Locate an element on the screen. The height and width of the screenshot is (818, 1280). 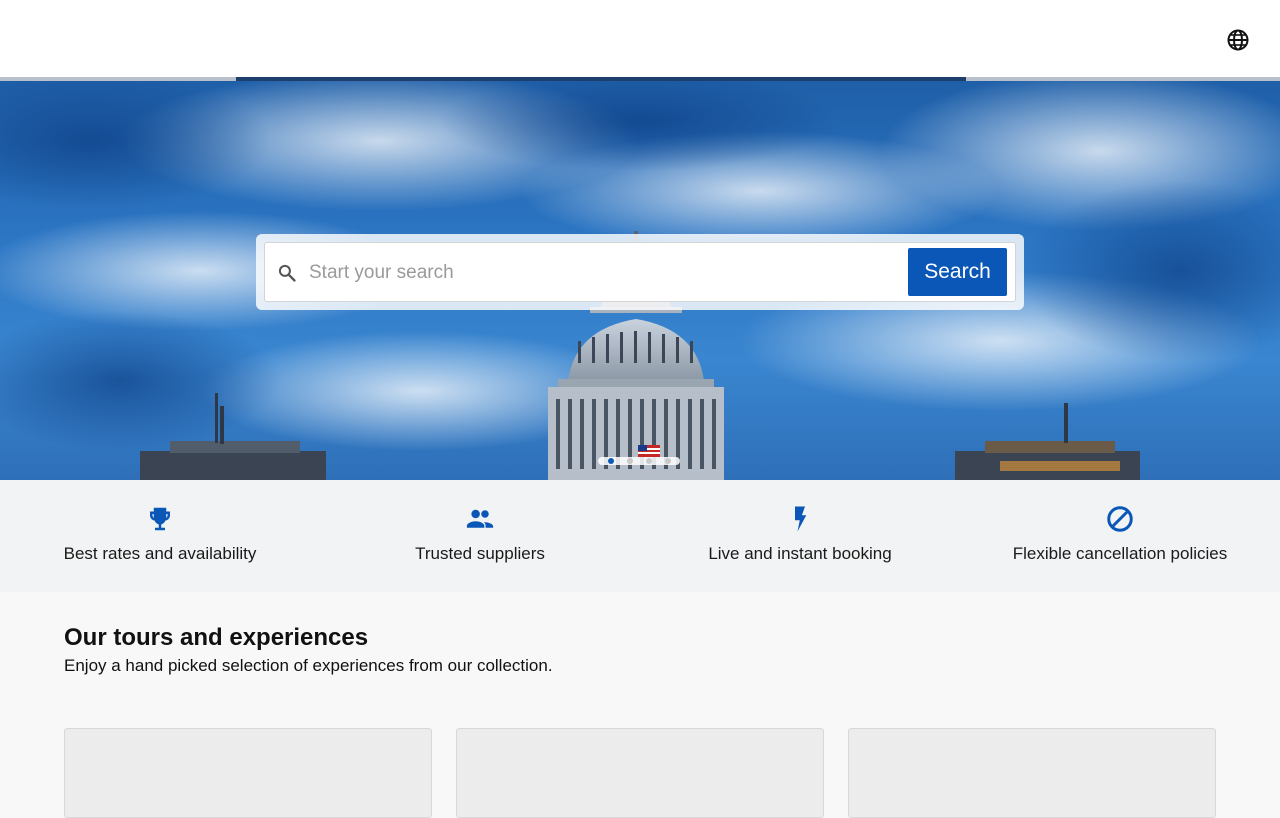
trophy-icon is located at coordinates (160, 519).